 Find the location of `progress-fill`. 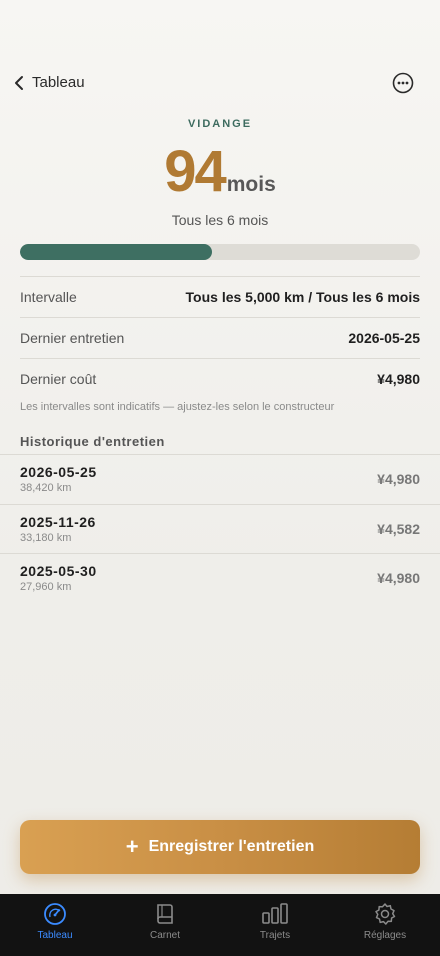

progress-fill is located at coordinates (116, 252).